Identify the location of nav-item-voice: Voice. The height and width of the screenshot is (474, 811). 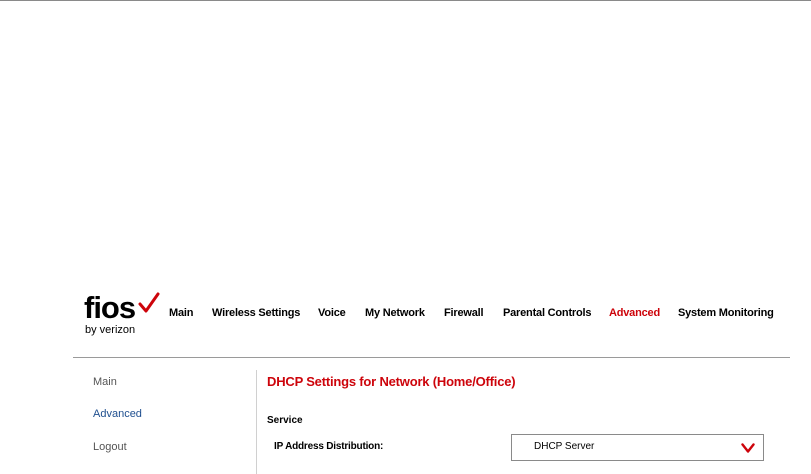
(332, 313).